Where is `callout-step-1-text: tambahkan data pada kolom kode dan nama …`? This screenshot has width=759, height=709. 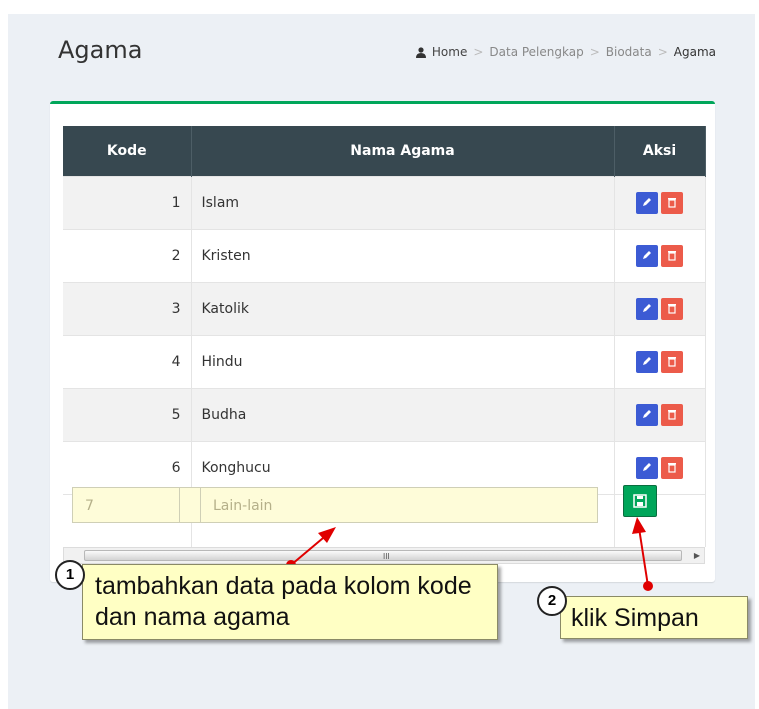 callout-step-1-text: tambahkan data pada kolom kode dan nama … is located at coordinates (283, 601).